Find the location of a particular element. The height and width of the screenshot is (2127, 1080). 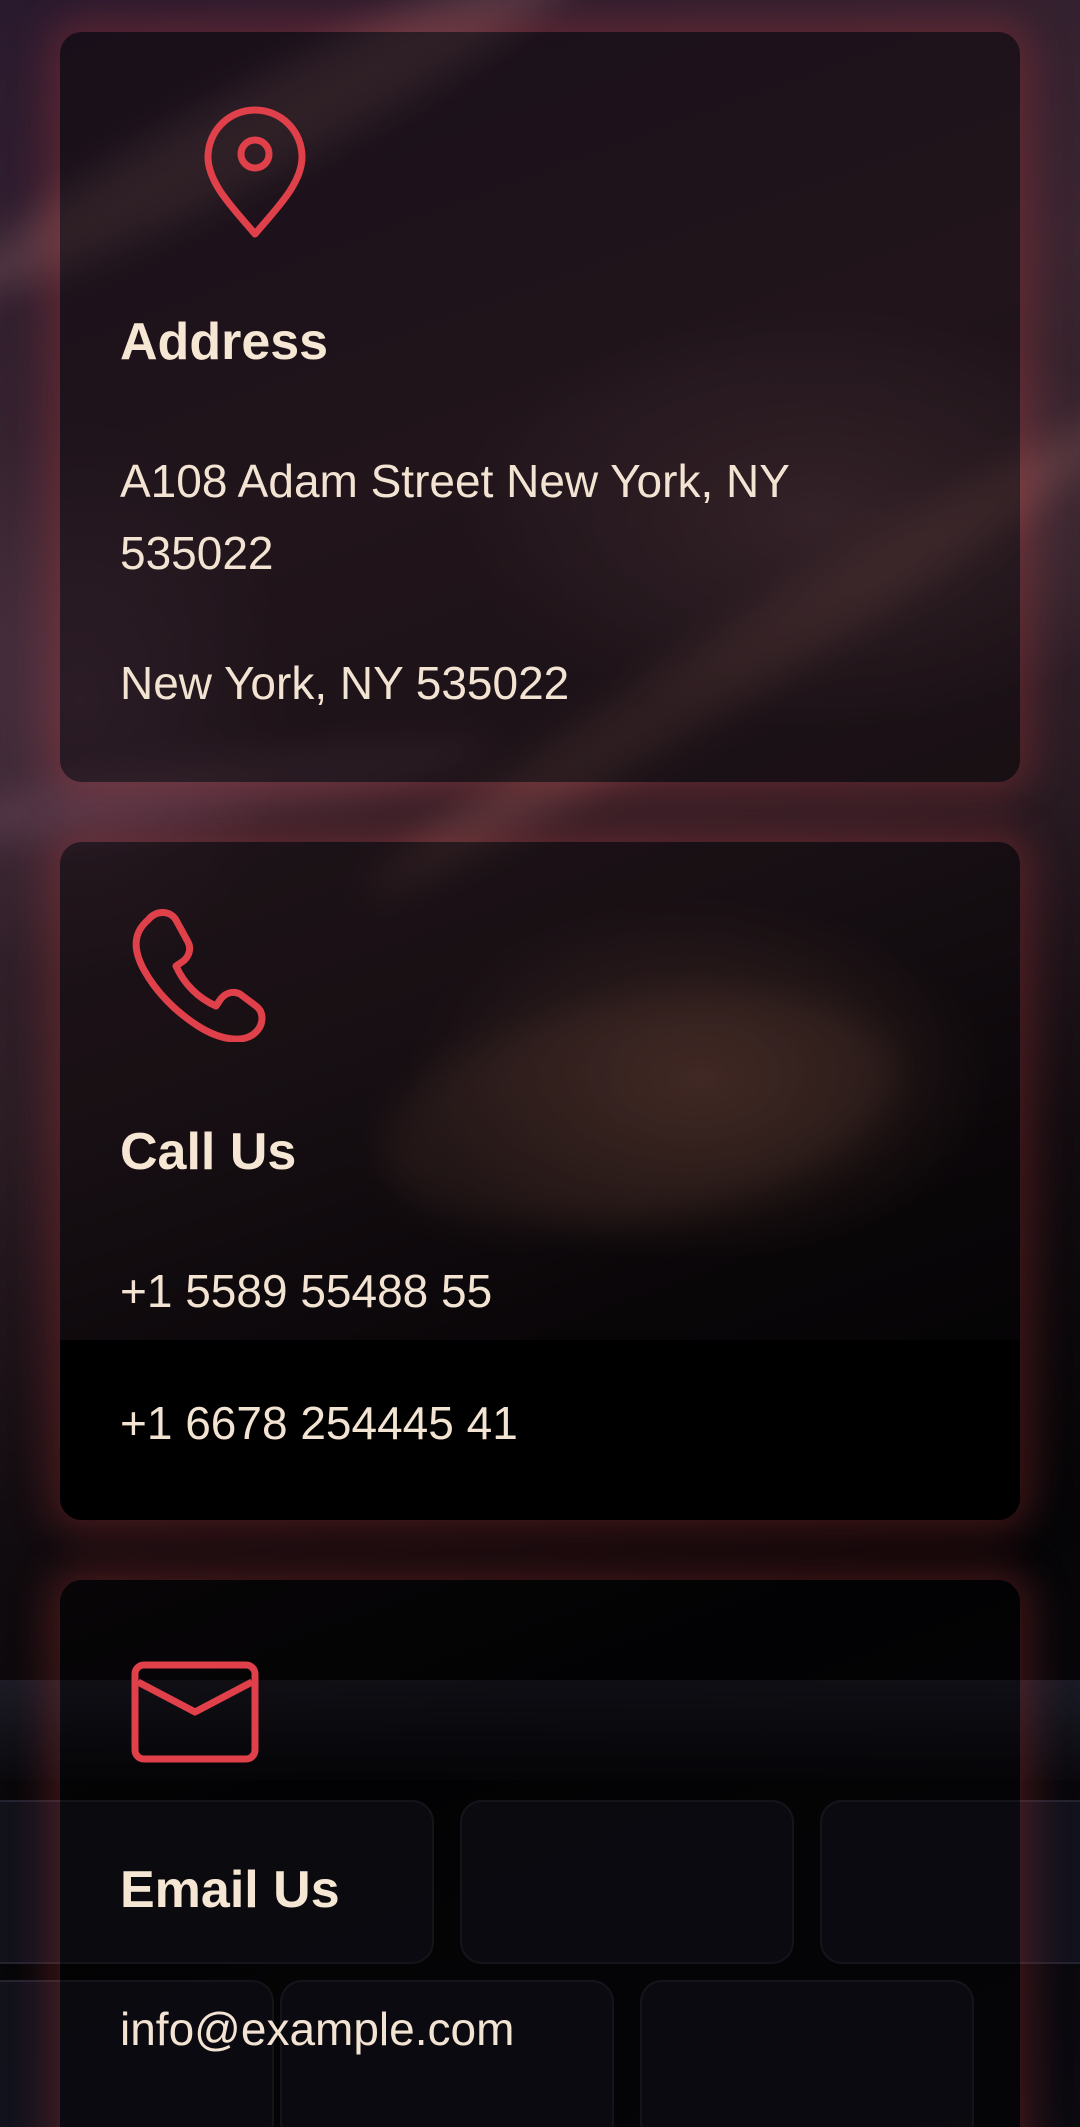

card-title: Address is located at coordinates (224, 342).